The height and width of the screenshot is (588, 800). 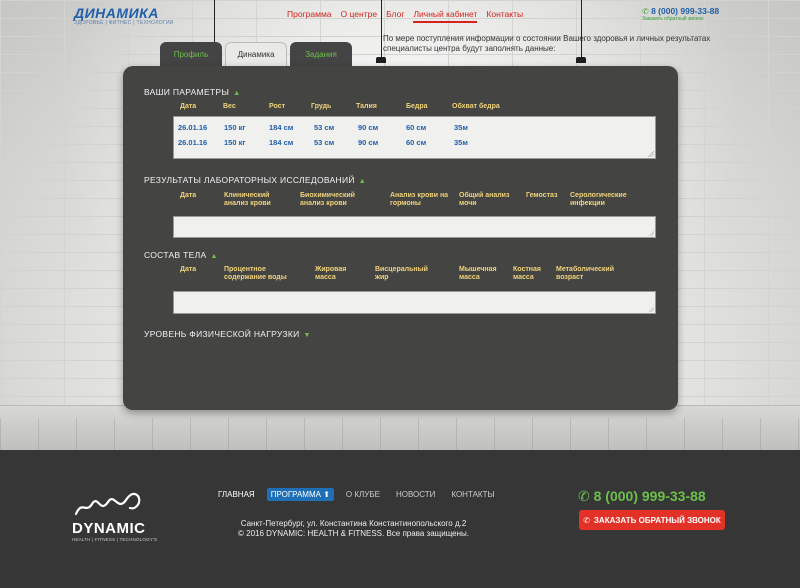 What do you see at coordinates (445, 16) in the screenshot?
I see `nav-account: Личный кабинет` at bounding box center [445, 16].